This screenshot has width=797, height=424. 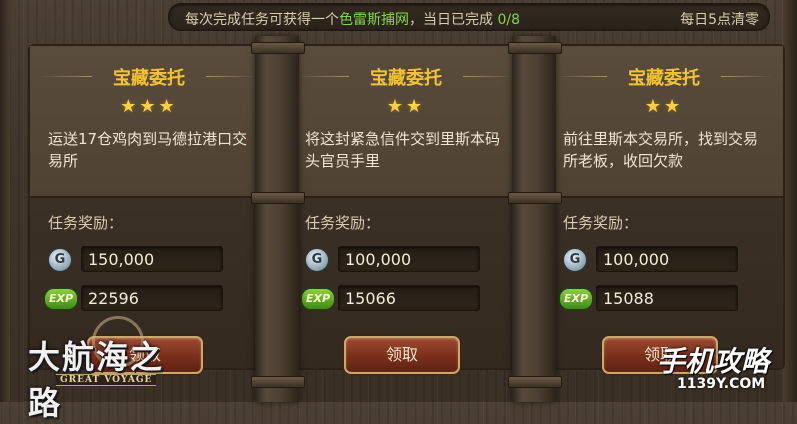 What do you see at coordinates (409, 298) in the screenshot?
I see `exp-reward-value: 15066` at bounding box center [409, 298].